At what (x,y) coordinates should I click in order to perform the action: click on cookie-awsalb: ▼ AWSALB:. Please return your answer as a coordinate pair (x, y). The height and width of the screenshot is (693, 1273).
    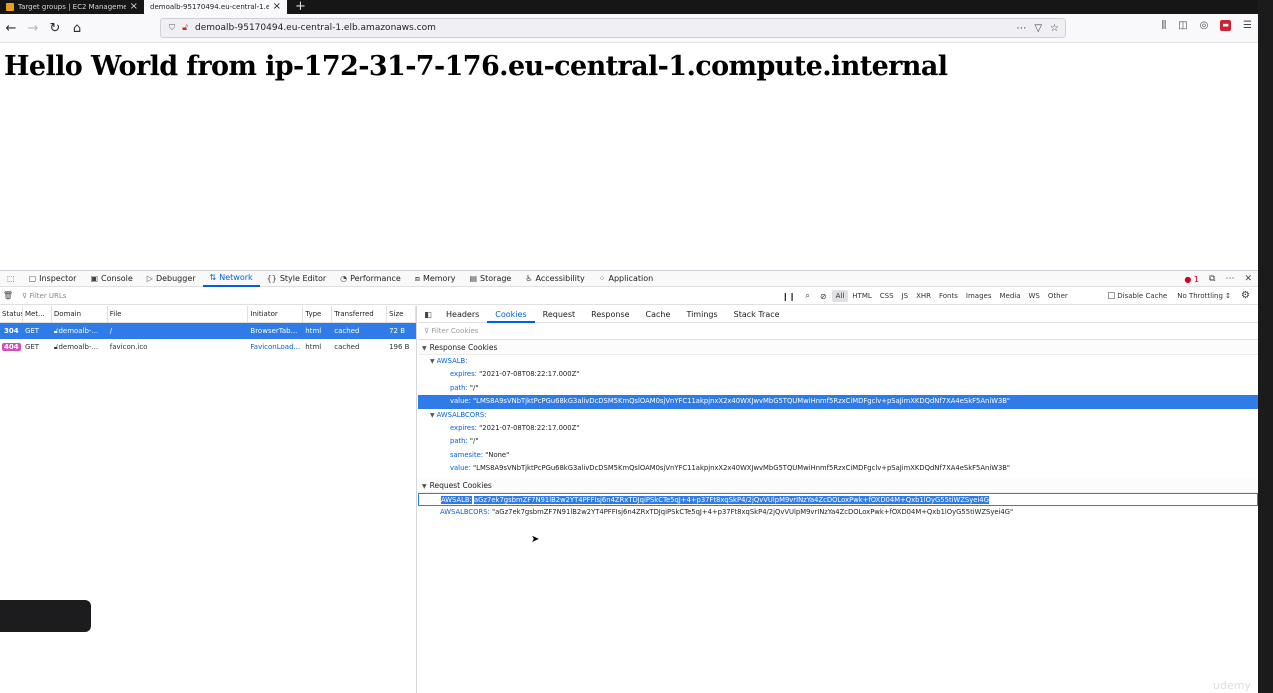
    Looking at the image, I should click on (838, 361).